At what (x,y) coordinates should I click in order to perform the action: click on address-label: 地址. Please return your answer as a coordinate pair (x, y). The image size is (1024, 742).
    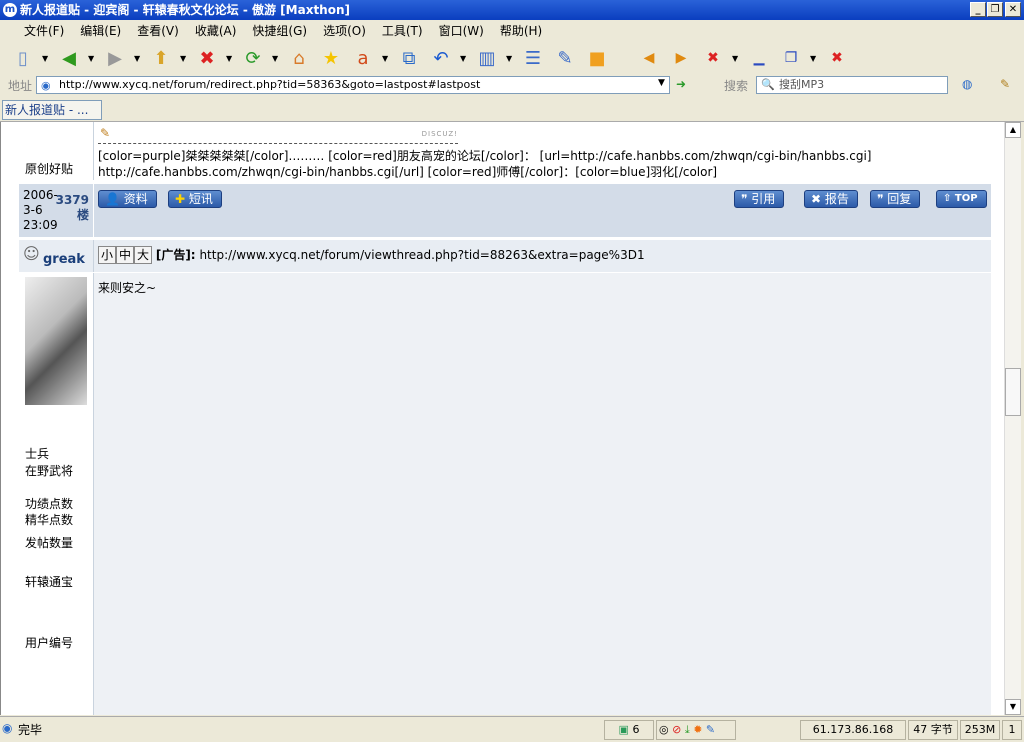
    Looking at the image, I should click on (20, 86).